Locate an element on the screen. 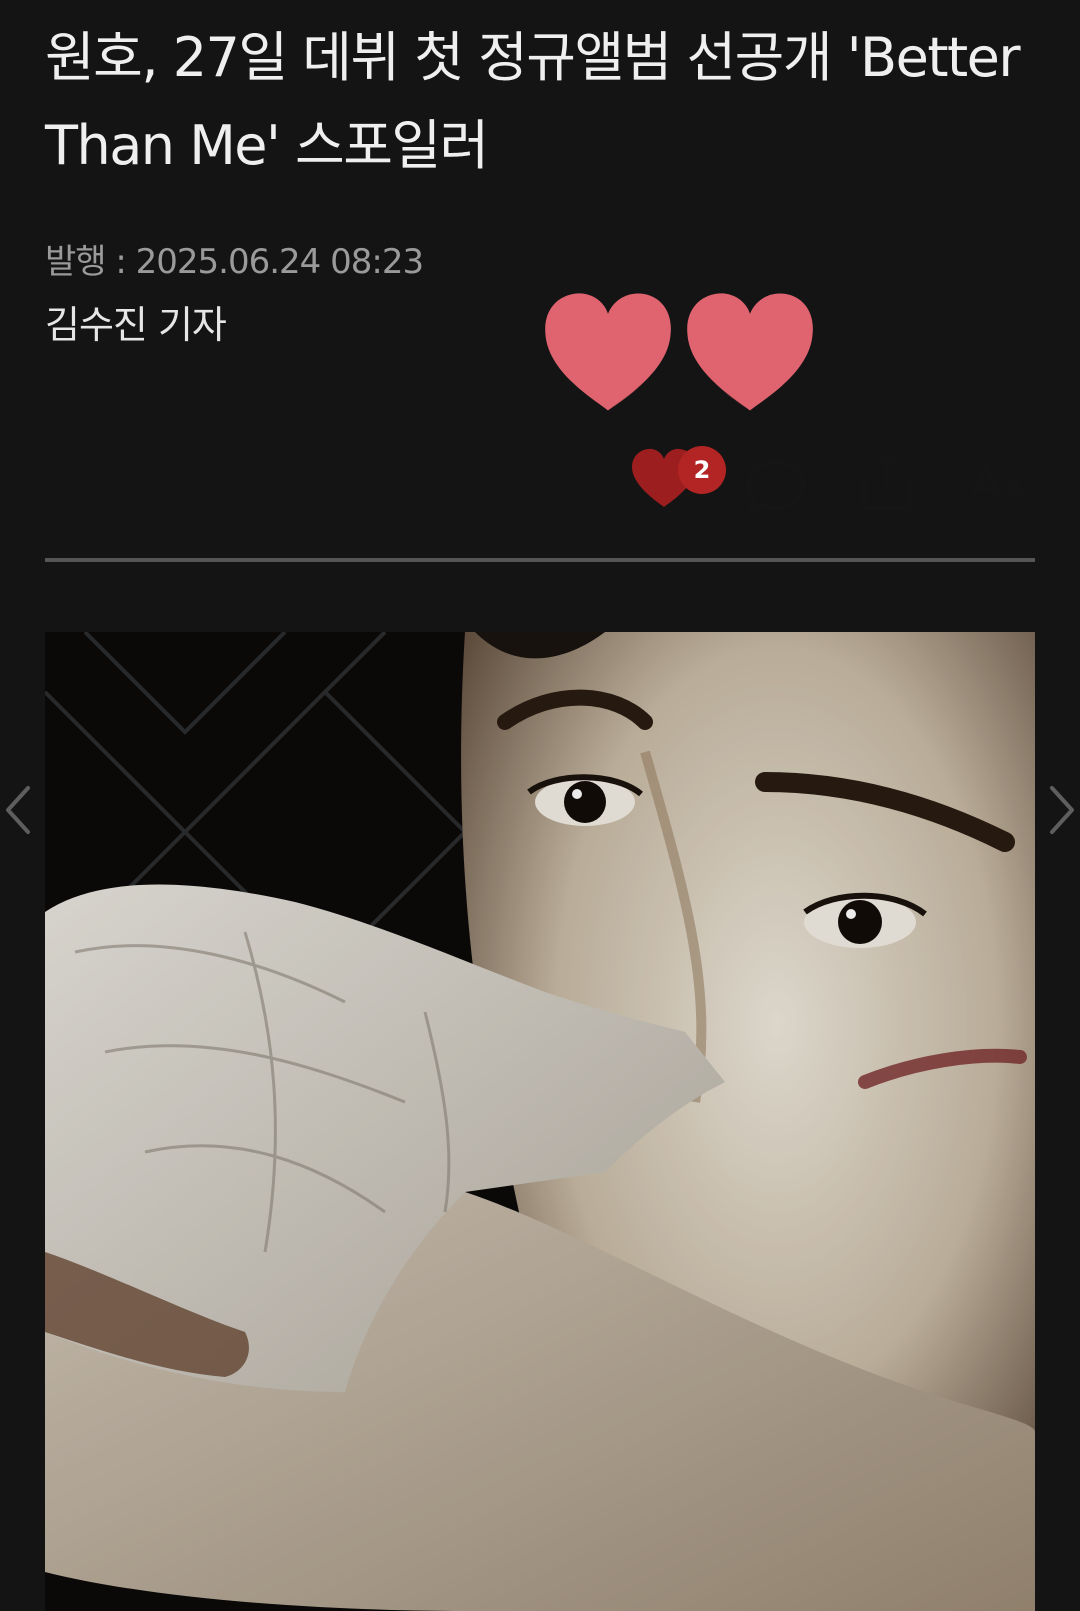 Image resolution: width=1080 pixels, height=1611 pixels. article-toolbar: 2 is located at coordinates (830, 471).